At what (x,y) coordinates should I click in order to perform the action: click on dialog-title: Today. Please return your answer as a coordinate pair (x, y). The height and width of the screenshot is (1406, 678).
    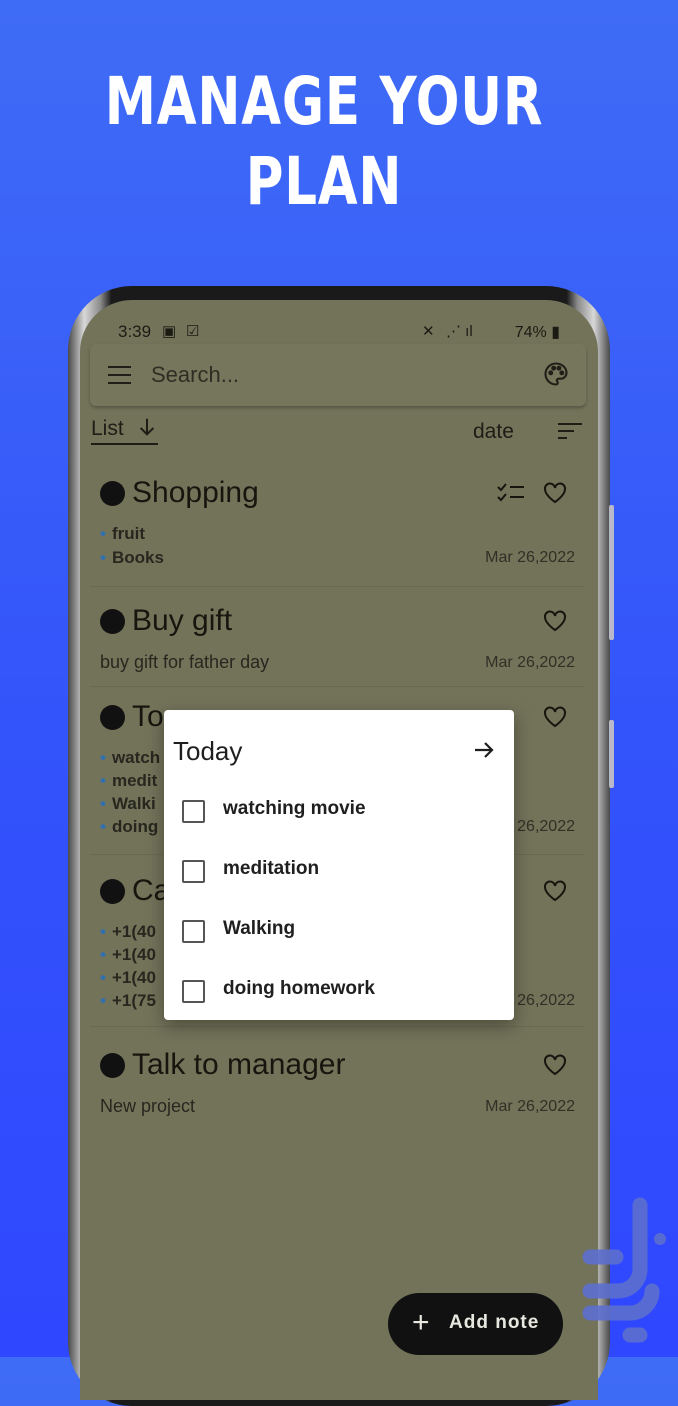
    Looking at the image, I should click on (208, 751).